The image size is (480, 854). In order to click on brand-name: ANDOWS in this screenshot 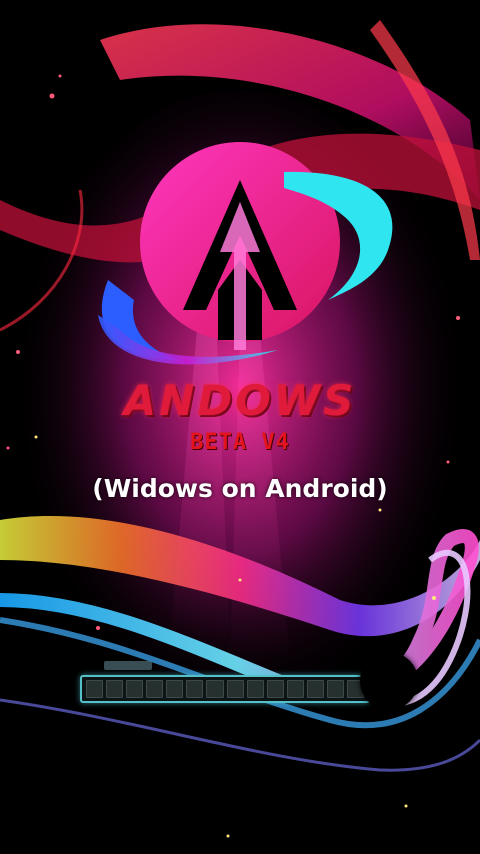, I will do `click(240, 400)`.